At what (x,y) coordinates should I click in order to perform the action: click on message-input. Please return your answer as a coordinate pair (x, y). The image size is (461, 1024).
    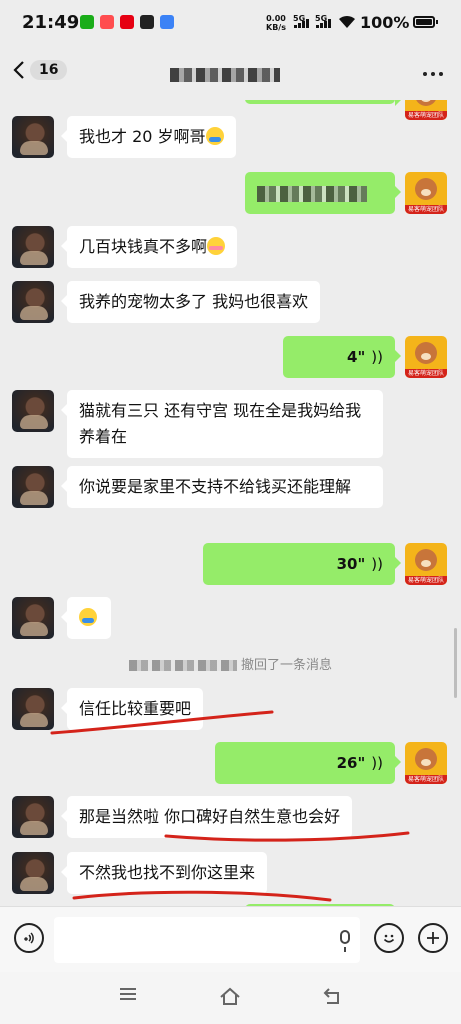
    Looking at the image, I should click on (207, 940).